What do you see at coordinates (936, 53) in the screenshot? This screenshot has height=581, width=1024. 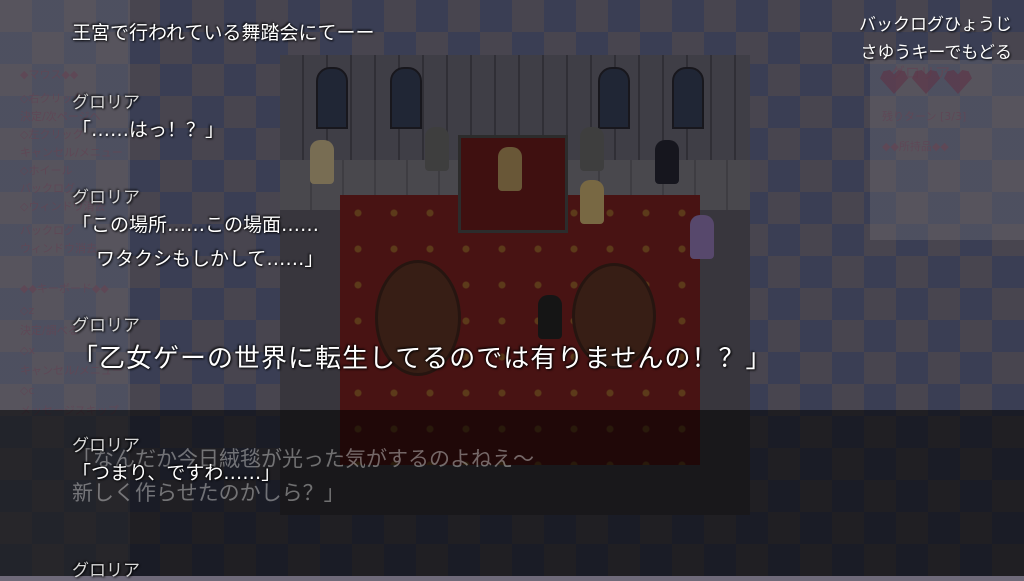 I see `backlog-hint-return: さゆうキーでもどる` at bounding box center [936, 53].